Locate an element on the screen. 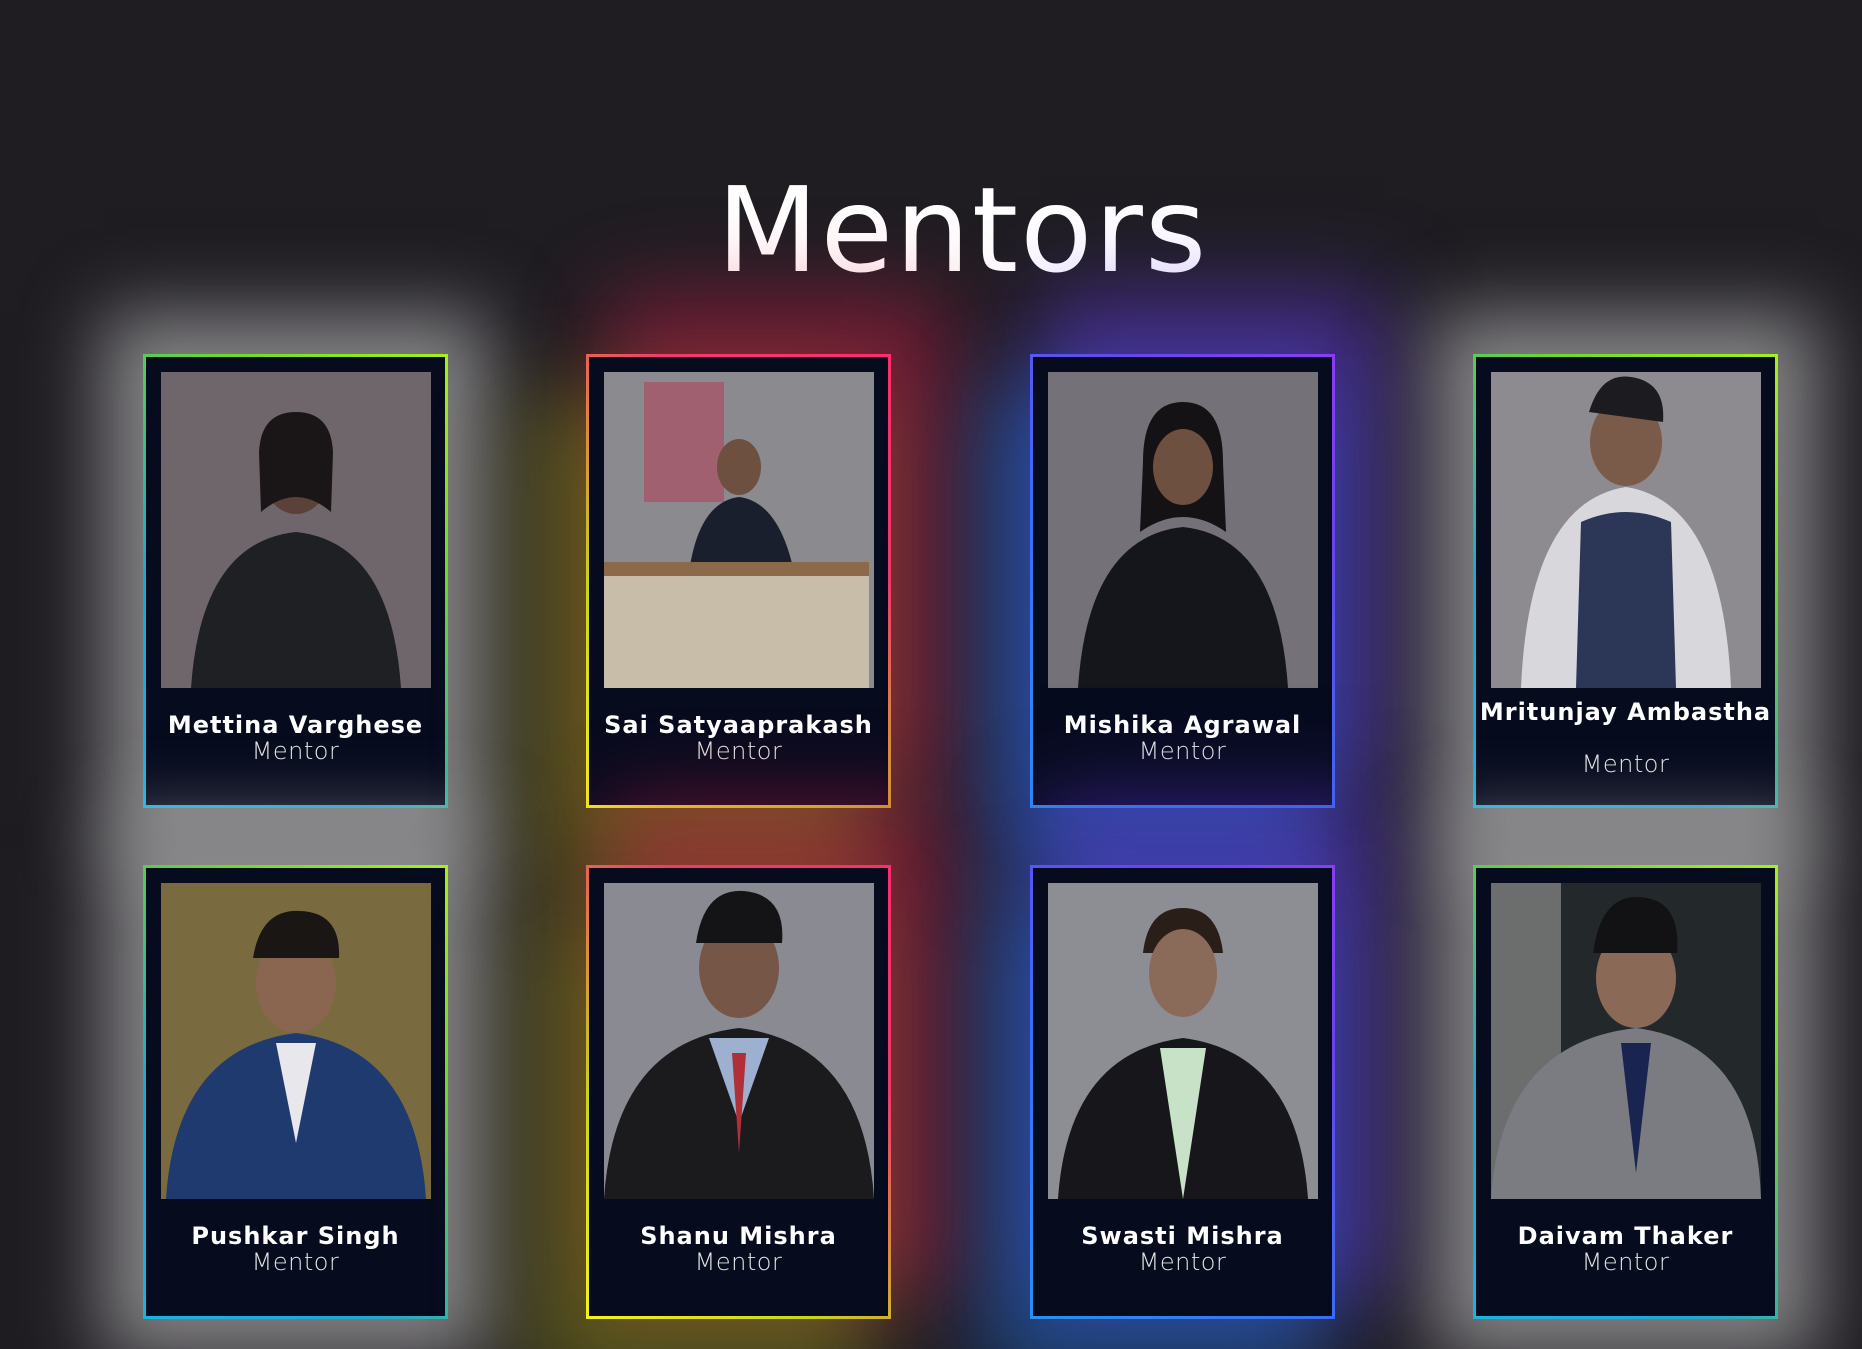  mentor-card: Mritunjay Ambastha Mentor is located at coordinates (1625, 581).